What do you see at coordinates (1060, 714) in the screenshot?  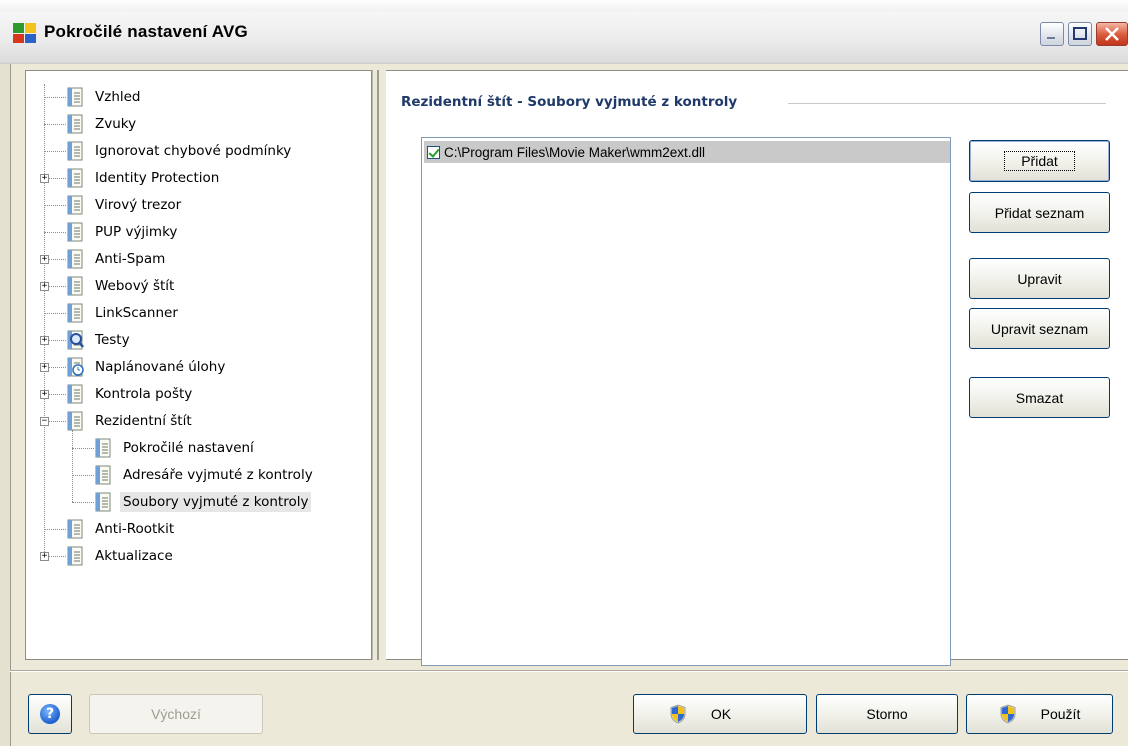 I see `apply-button-label: Použít` at bounding box center [1060, 714].